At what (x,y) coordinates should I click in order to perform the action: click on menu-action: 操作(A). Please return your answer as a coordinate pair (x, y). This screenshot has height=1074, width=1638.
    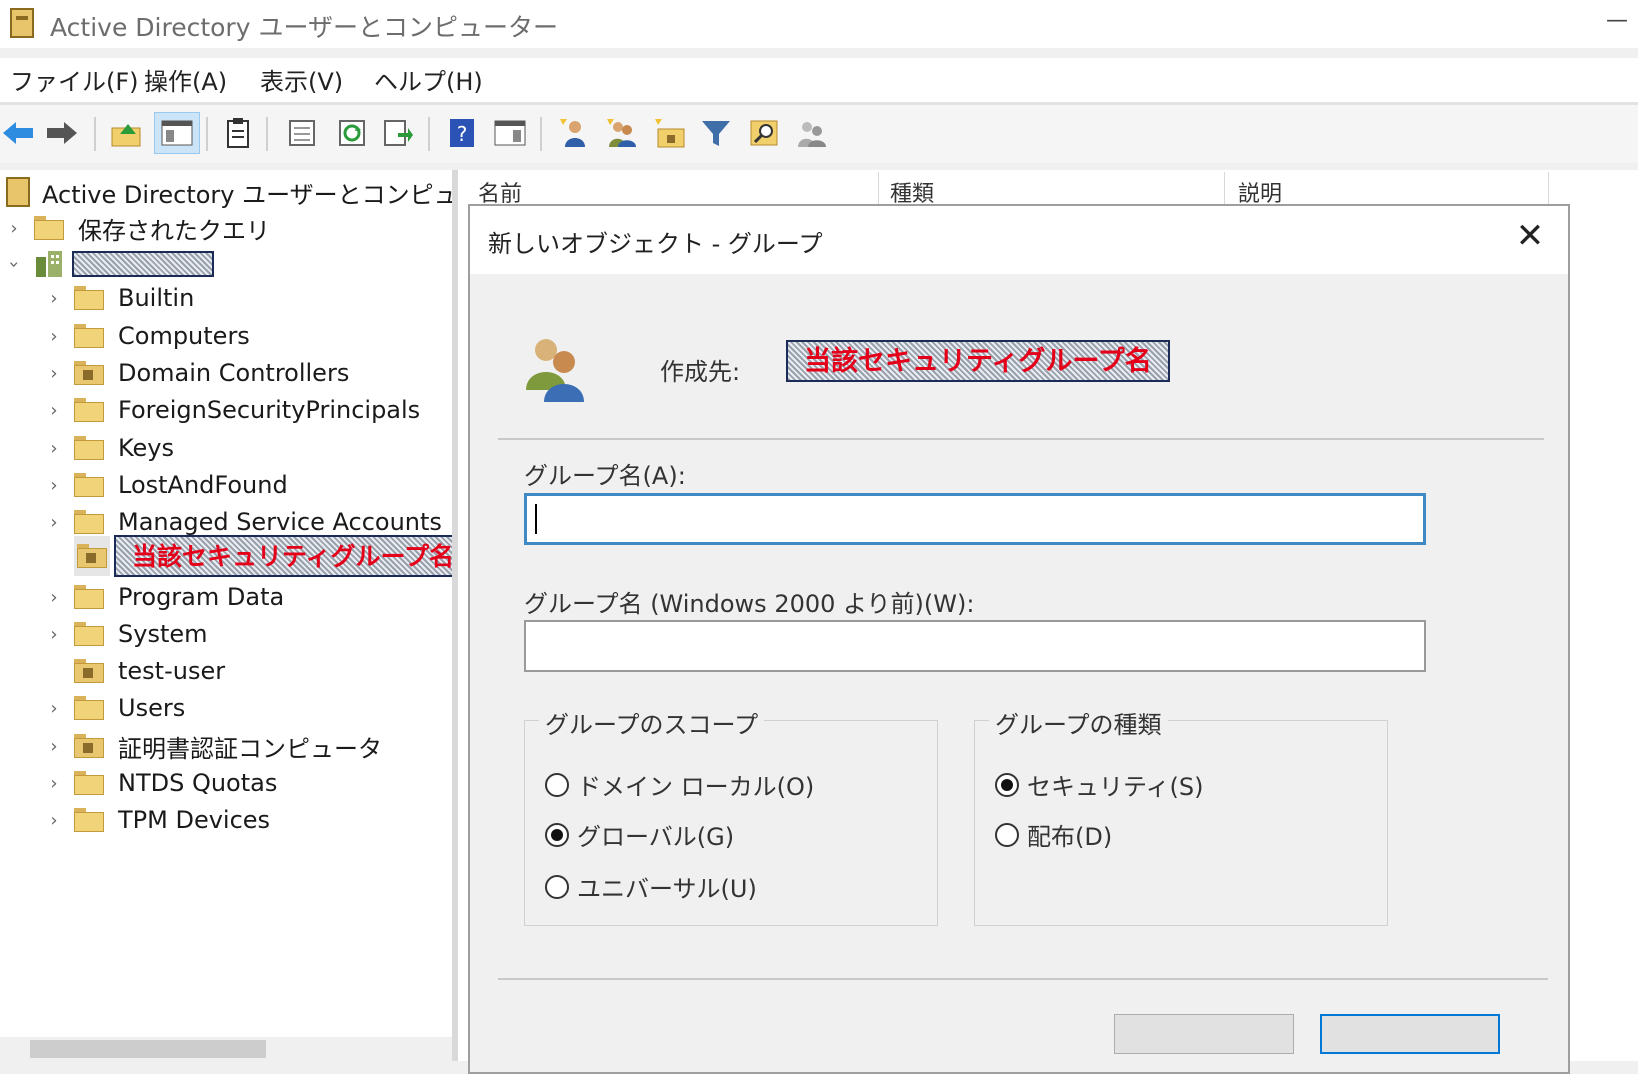
    Looking at the image, I should click on (185, 79).